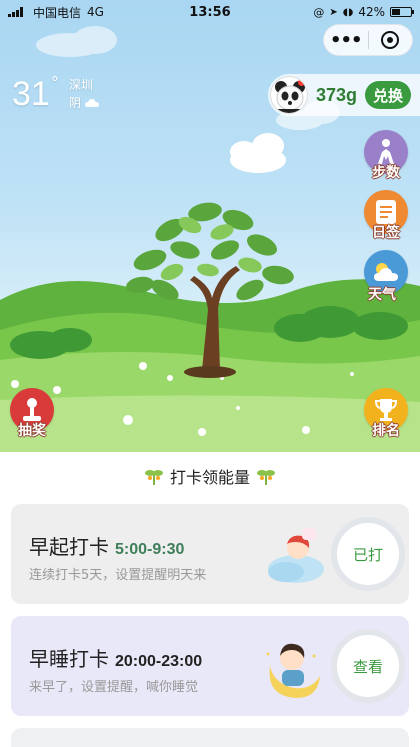  I want to click on steps-label: 步数, so click(386, 173).